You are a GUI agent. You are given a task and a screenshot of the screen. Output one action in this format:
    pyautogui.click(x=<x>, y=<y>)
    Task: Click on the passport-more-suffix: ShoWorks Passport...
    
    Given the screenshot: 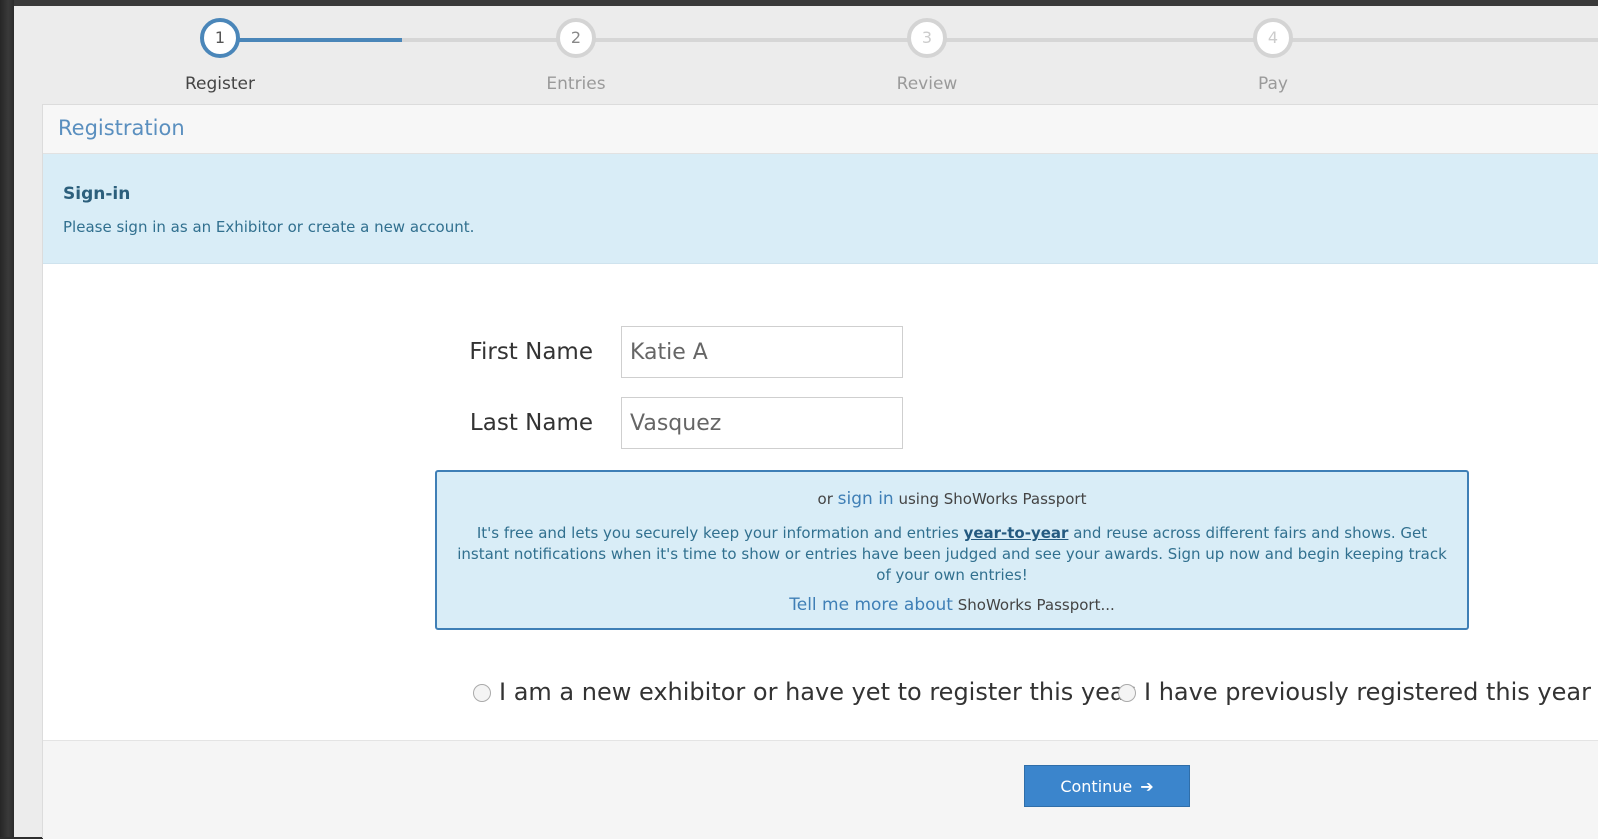 What is the action you would take?
    pyautogui.click(x=1036, y=605)
    